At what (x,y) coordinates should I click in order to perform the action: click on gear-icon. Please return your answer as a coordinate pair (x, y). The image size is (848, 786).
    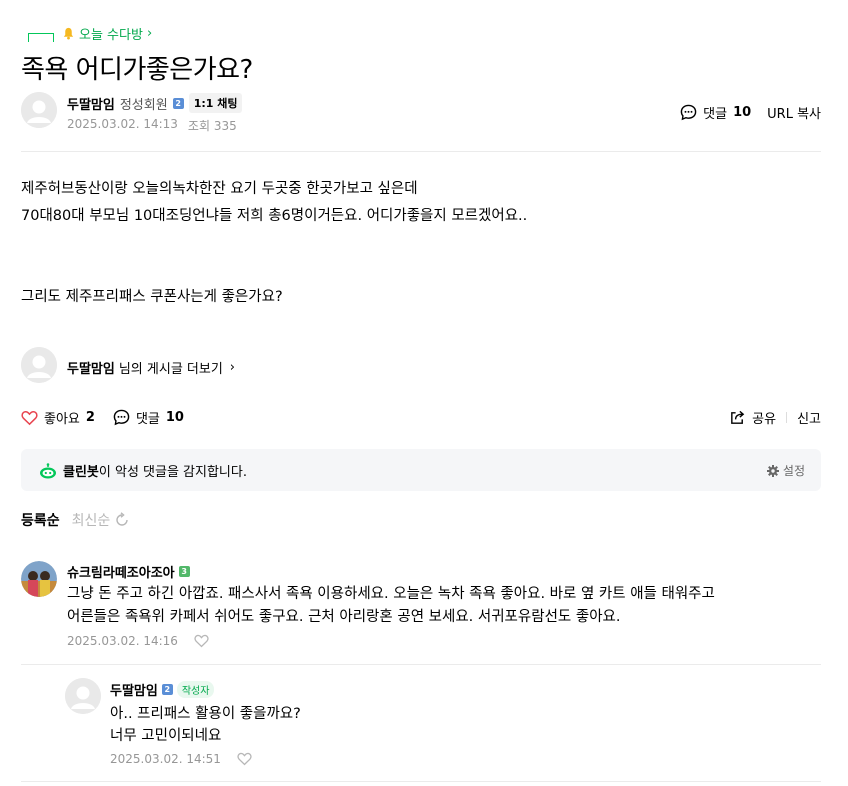
    Looking at the image, I should click on (772, 470).